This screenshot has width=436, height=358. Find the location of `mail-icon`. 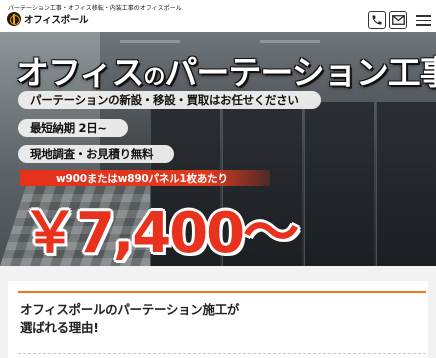

mail-icon is located at coordinates (398, 20).